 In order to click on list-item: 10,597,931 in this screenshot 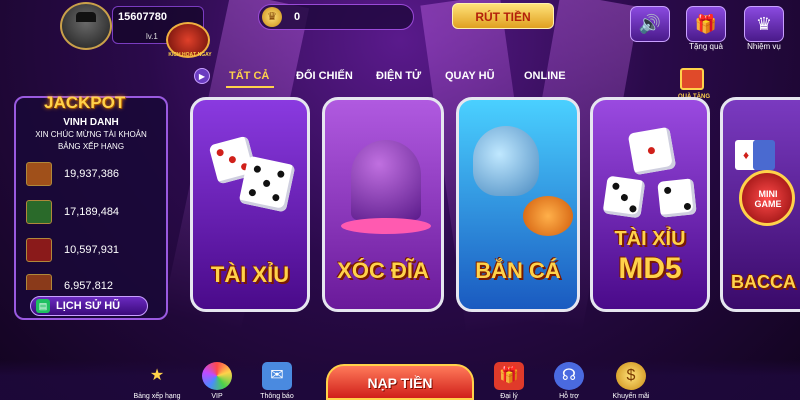, I will do `click(94, 251)`.